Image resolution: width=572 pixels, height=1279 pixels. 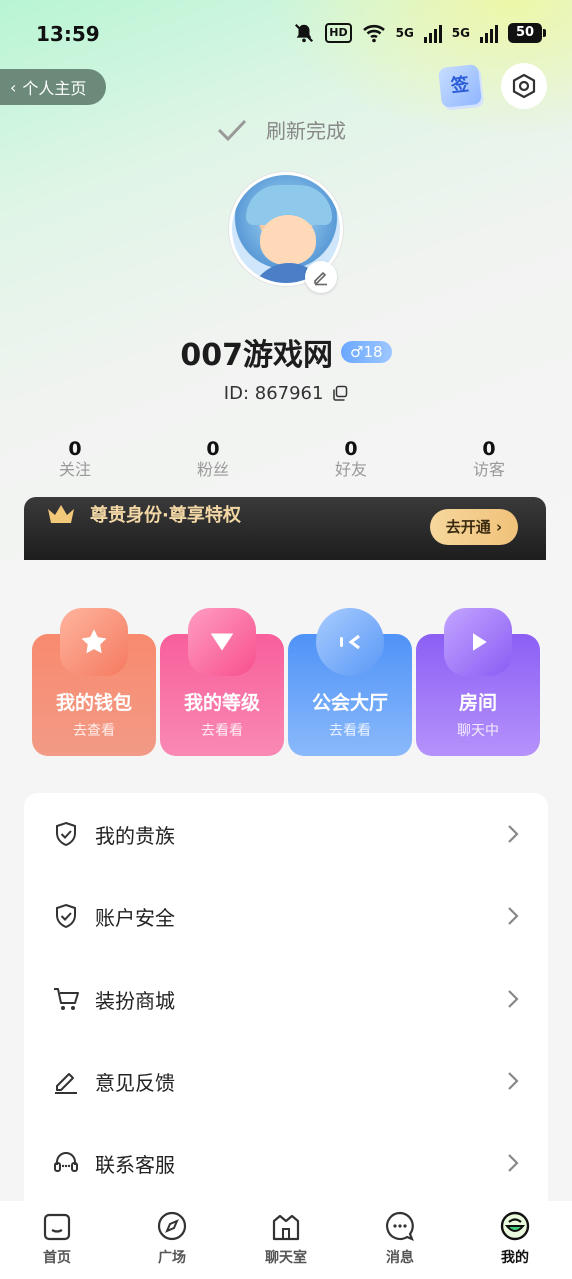 I want to click on wallet-card: 我的钱包 去查看, so click(x=94, y=682).